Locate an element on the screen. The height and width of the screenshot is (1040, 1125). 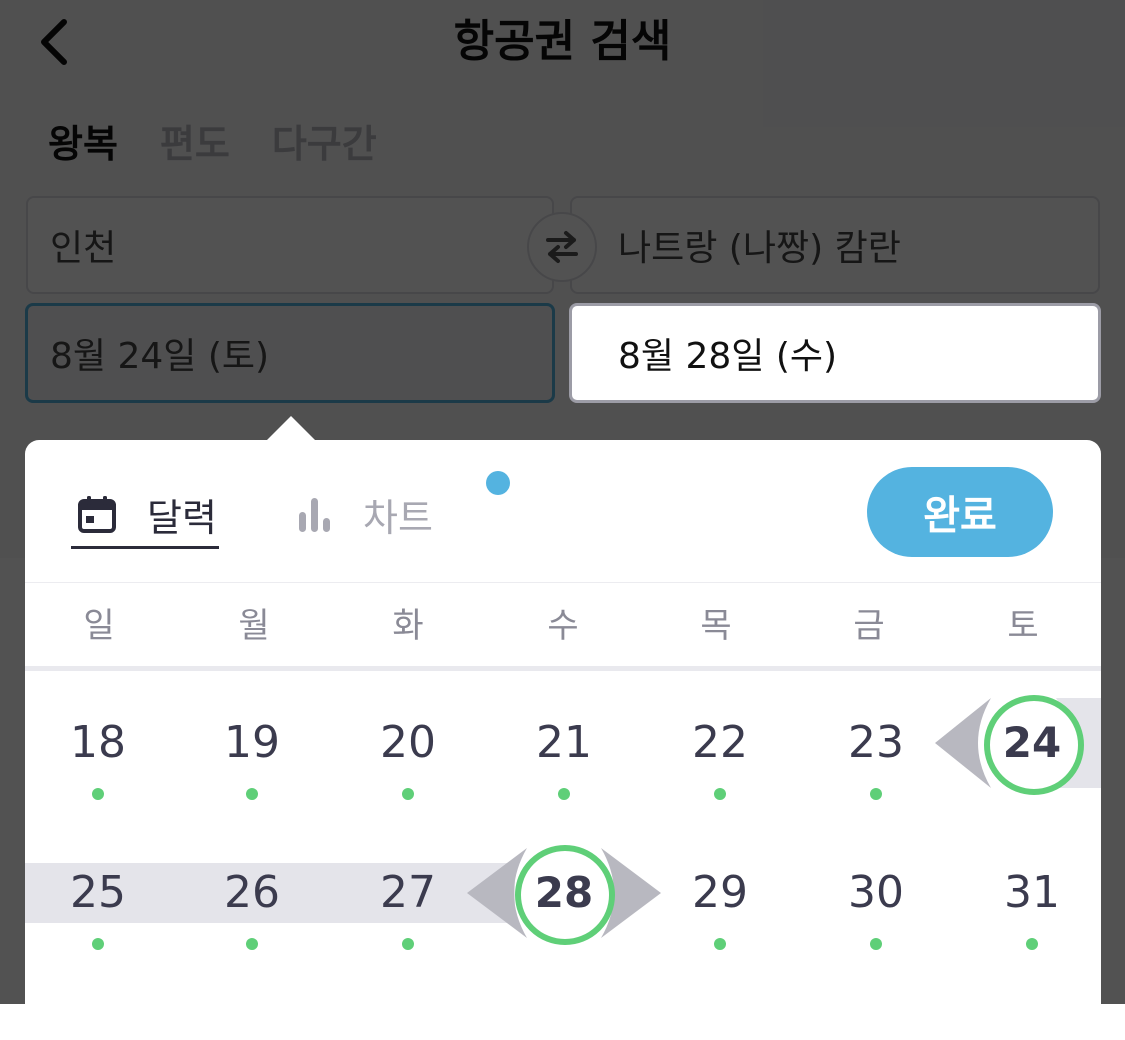
swap-arrows-icon is located at coordinates (562, 247).